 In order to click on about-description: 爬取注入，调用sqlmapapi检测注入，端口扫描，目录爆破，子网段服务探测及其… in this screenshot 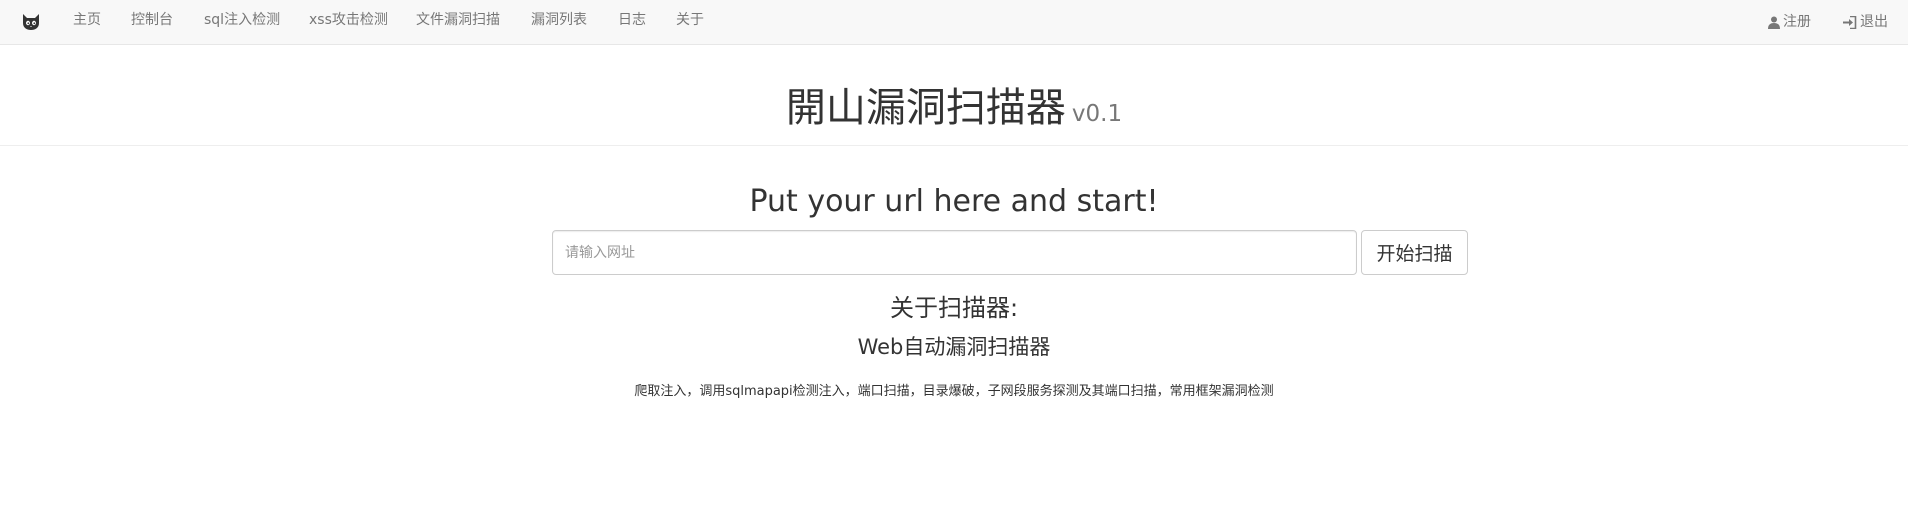, I will do `click(954, 391)`.